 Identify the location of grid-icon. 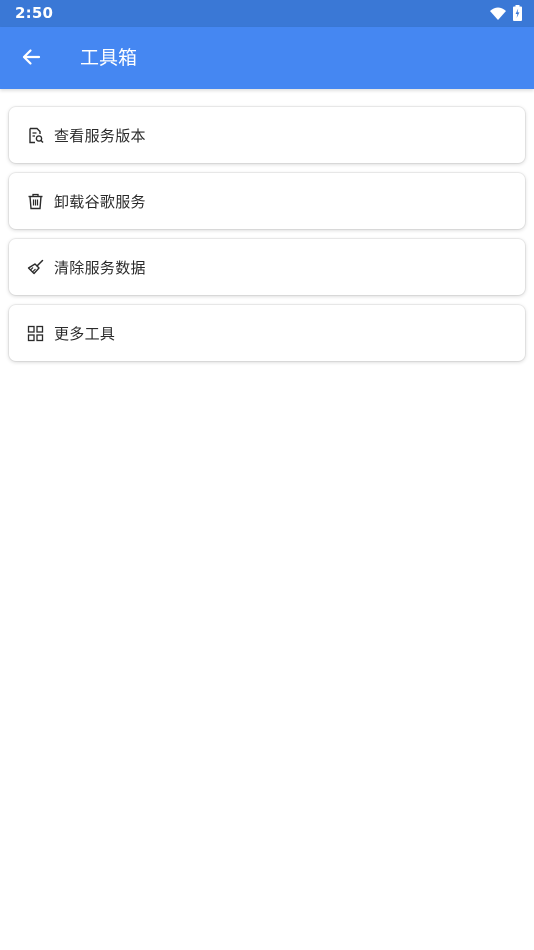
(35, 333).